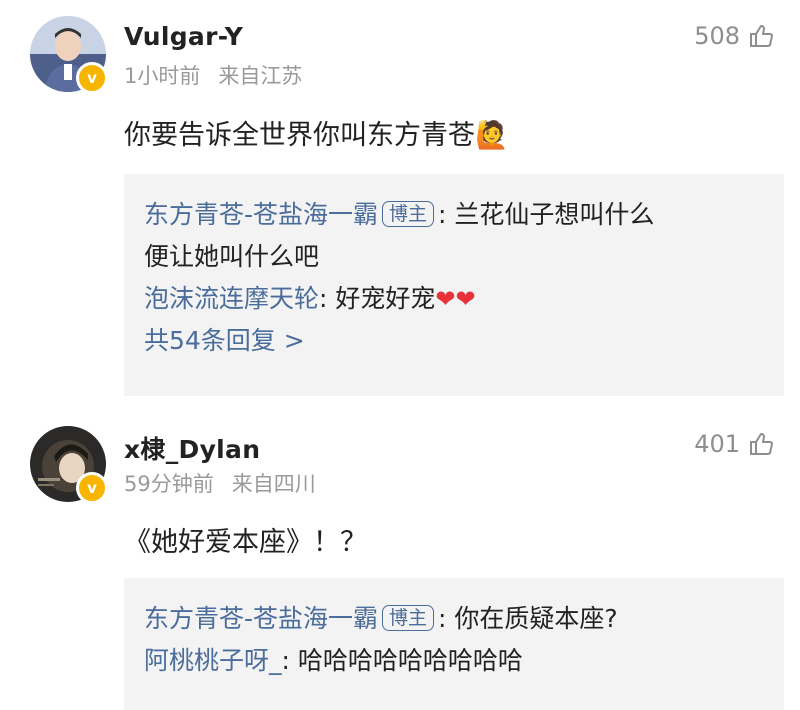 This screenshot has width=800, height=710. What do you see at coordinates (492, 135) in the screenshot?
I see `raising-hand-emoji: 🙋` at bounding box center [492, 135].